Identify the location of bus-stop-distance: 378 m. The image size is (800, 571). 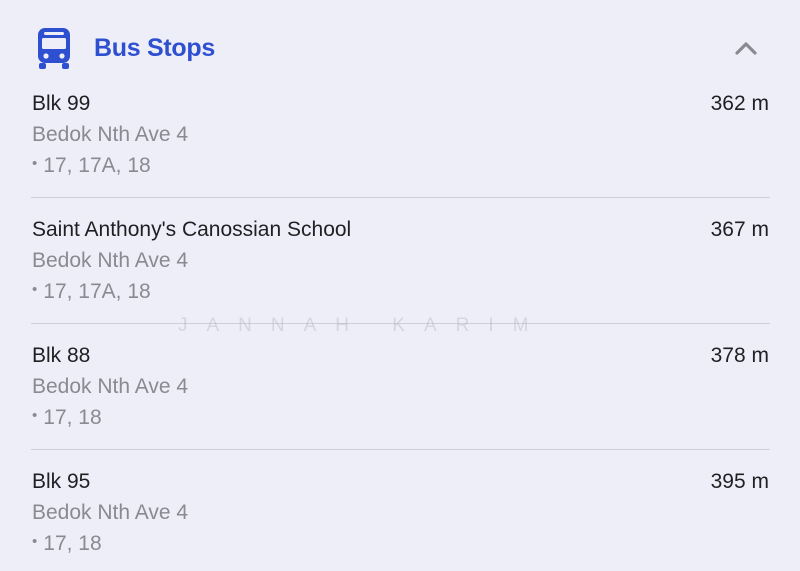
(739, 355).